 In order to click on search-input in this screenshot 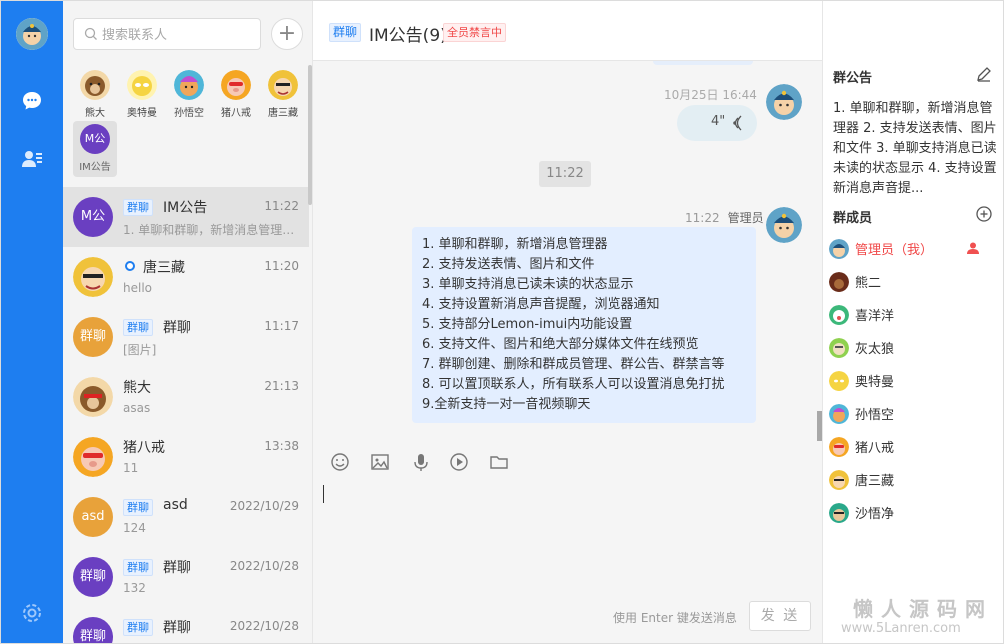, I will do `click(177, 35)`.